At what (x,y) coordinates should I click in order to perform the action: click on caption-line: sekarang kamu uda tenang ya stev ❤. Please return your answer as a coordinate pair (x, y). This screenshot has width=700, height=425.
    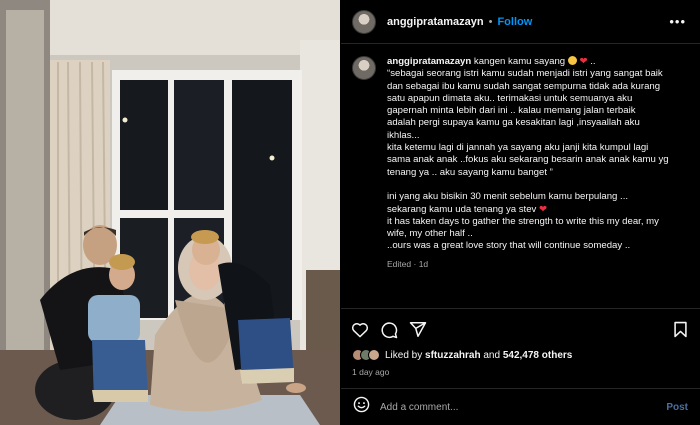
    Looking at the image, I should click on (467, 209).